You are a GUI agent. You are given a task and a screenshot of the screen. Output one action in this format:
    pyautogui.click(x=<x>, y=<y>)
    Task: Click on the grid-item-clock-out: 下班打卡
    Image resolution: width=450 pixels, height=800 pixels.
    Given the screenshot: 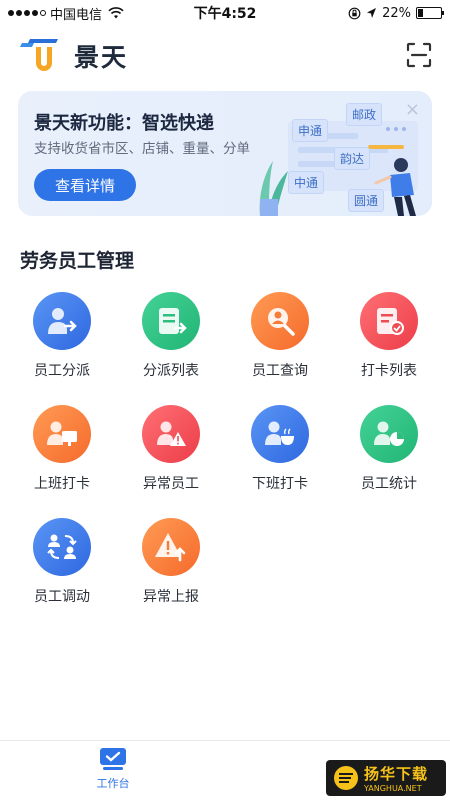 What is the action you would take?
    pyautogui.click(x=280, y=455)
    